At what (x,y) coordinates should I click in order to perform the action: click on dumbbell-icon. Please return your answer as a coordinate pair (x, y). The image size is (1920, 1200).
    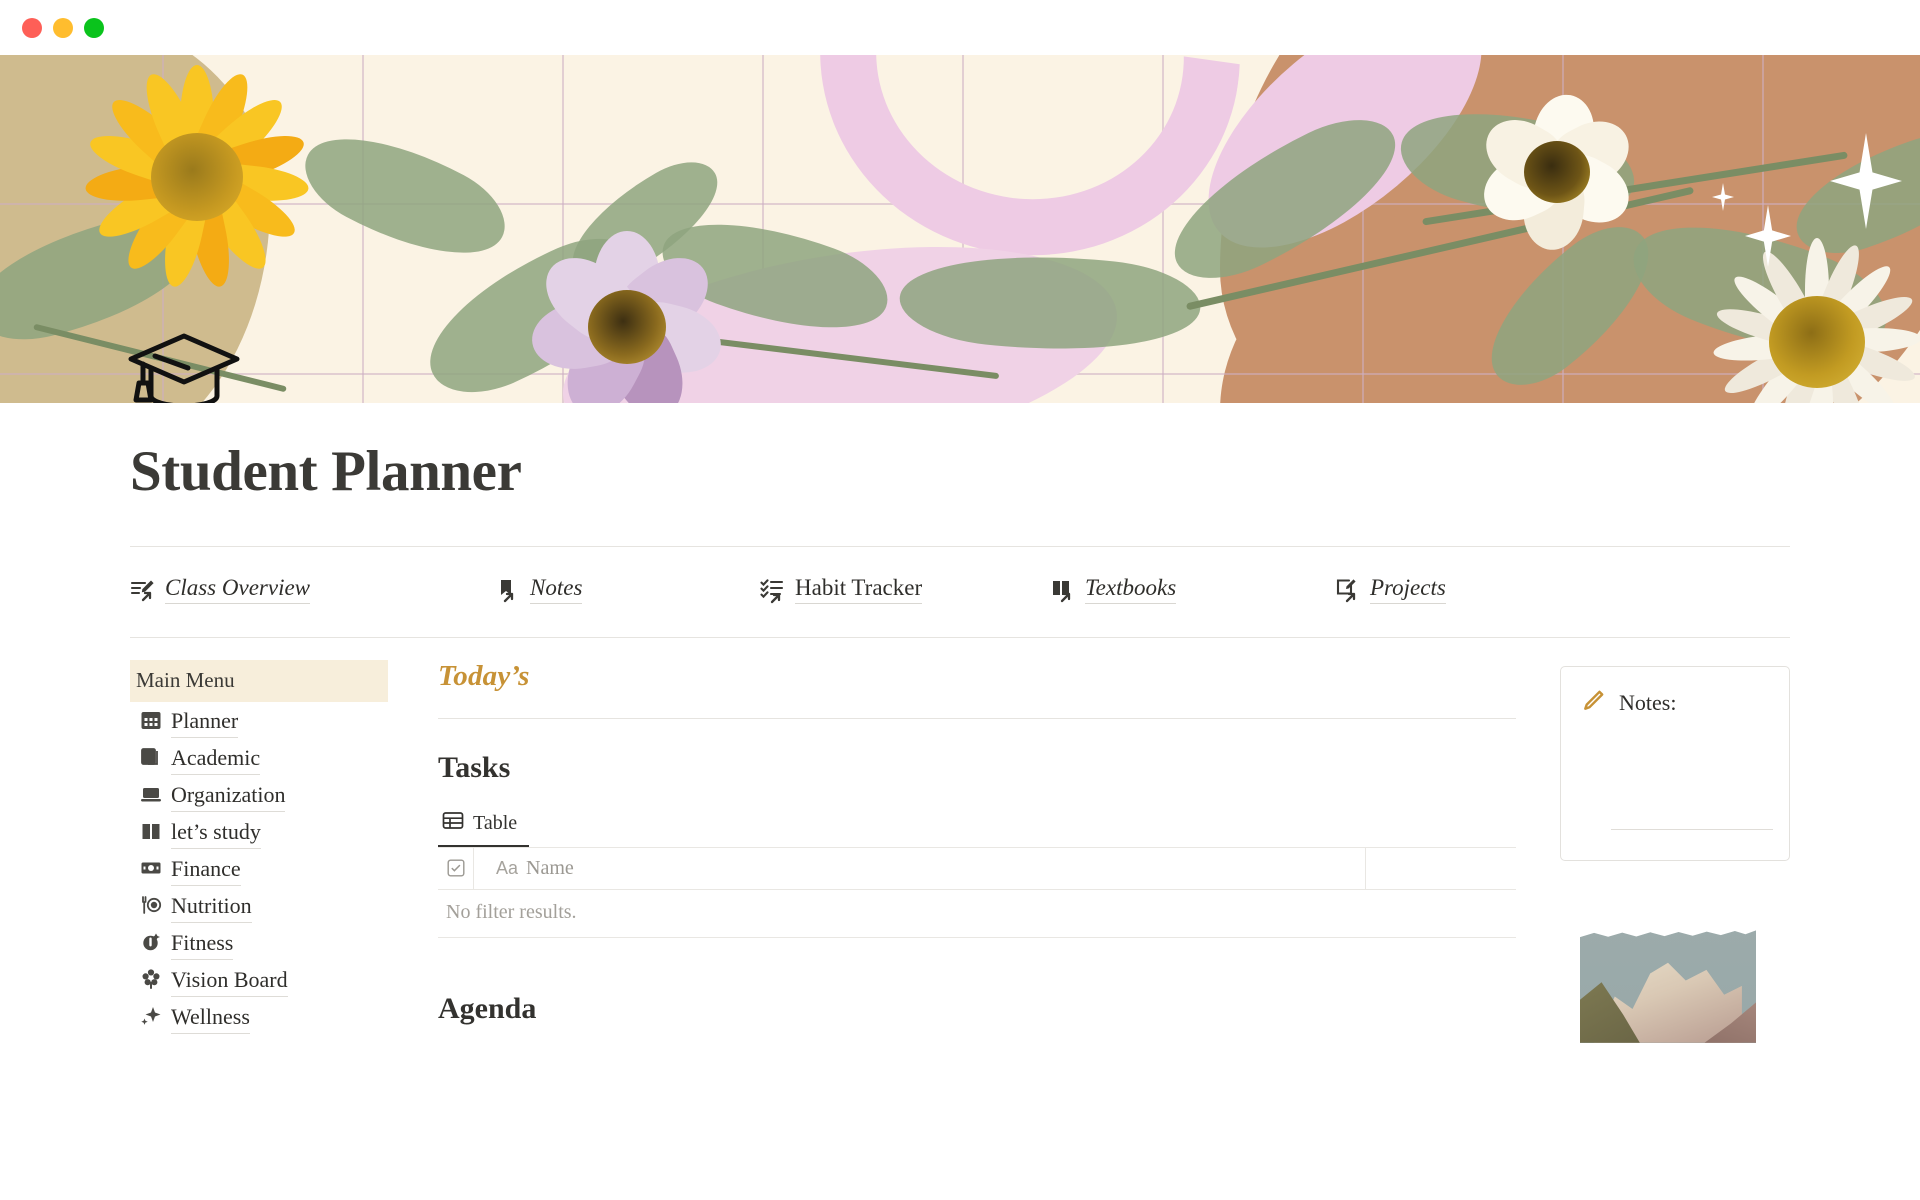
    Looking at the image, I should click on (151, 944).